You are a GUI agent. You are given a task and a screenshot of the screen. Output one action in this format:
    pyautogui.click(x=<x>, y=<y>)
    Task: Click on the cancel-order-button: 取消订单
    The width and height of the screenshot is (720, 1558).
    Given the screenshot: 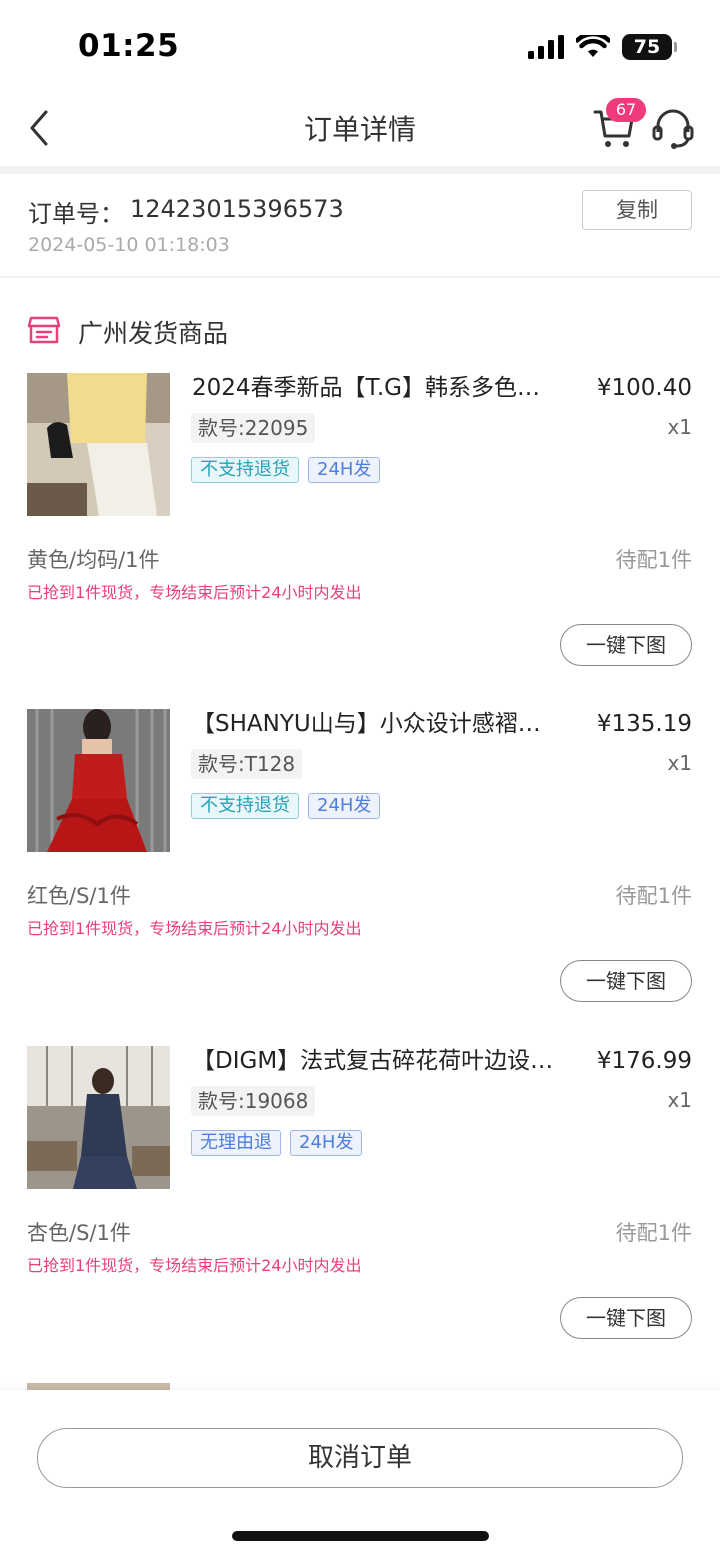 What is the action you would take?
    pyautogui.click(x=360, y=1458)
    